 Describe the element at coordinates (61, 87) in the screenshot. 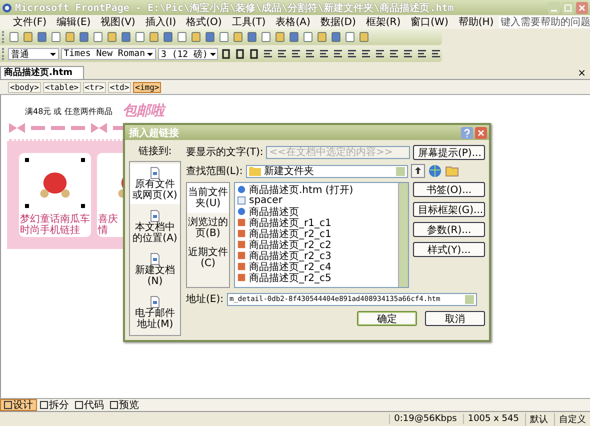

I see `tag-selector: <table>` at that location.